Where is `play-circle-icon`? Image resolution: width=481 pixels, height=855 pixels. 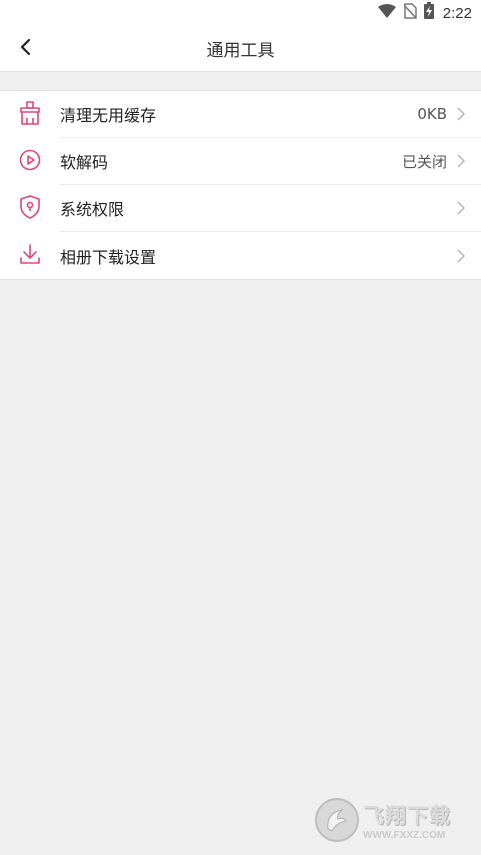 play-circle-icon is located at coordinates (30, 162).